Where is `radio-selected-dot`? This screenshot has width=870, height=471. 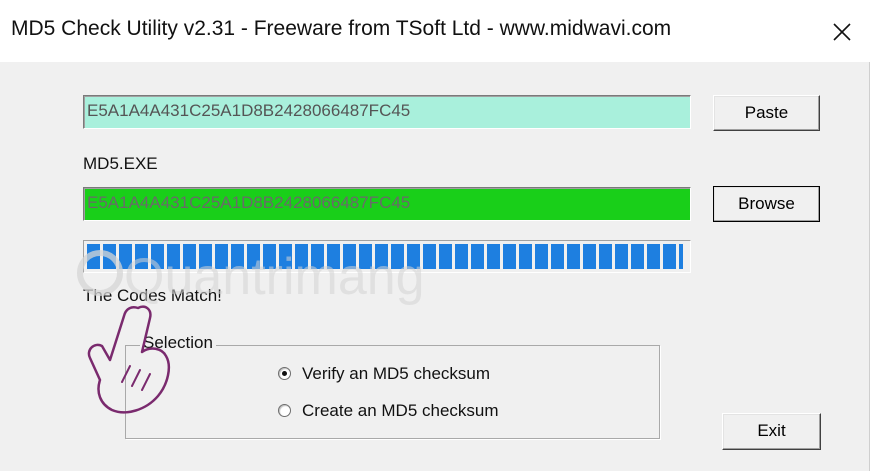
radio-selected-dot is located at coordinates (284, 373).